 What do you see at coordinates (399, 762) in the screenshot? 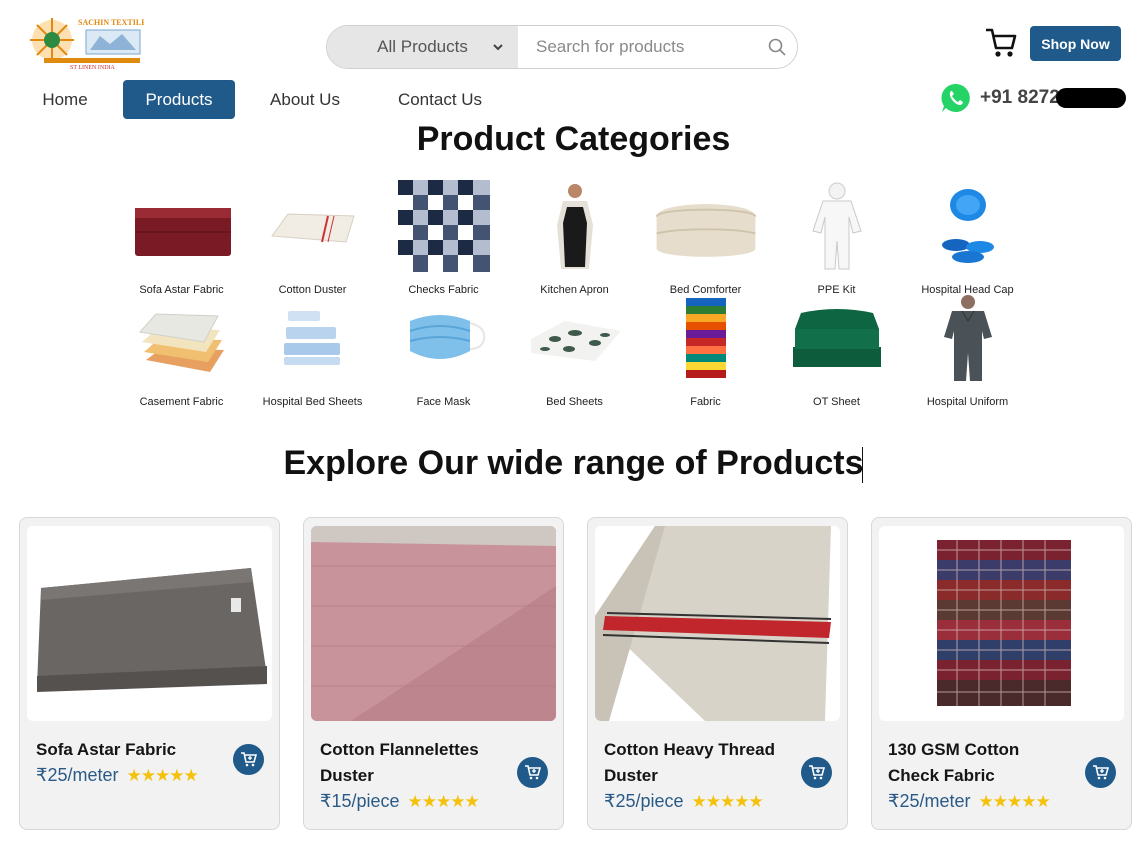
I see `product-name: Cotton Flannelettes Duster` at bounding box center [399, 762].